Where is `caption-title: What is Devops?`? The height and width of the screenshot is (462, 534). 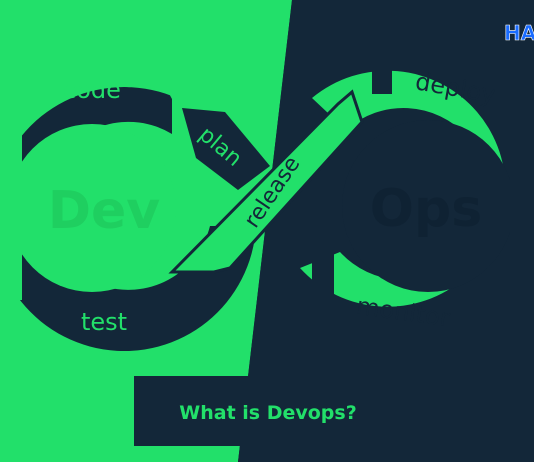 caption-title: What is Devops? is located at coordinates (267, 413).